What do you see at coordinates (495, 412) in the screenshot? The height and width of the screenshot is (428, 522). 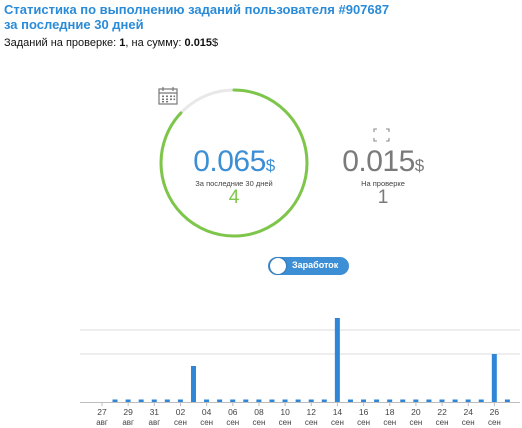 I see `x-tick-day: 26` at bounding box center [495, 412].